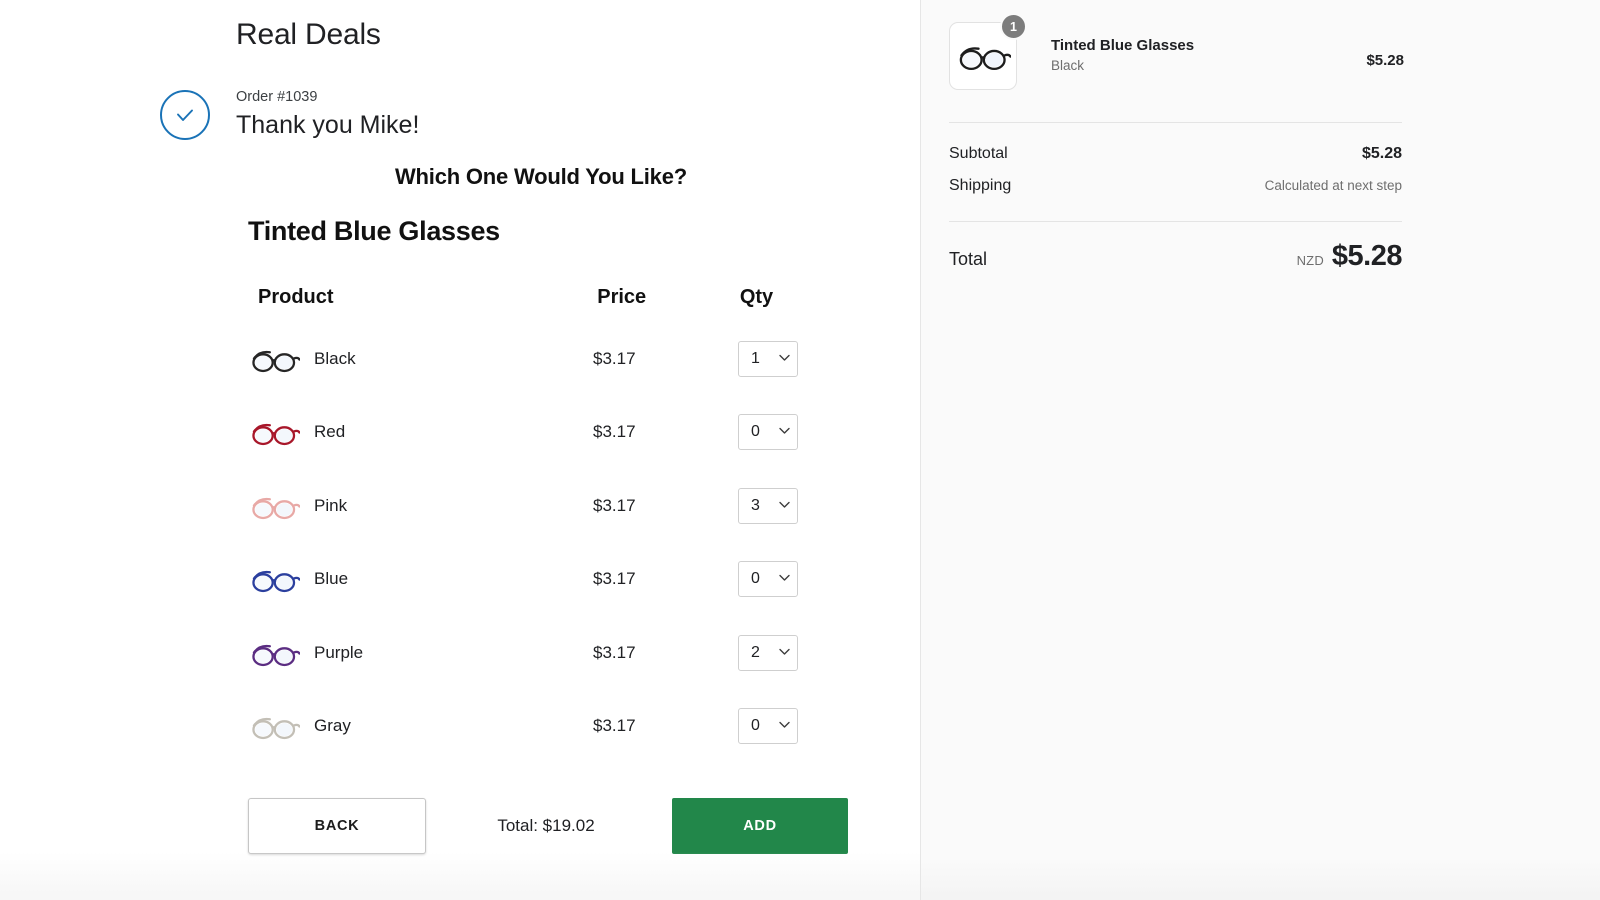  Describe the element at coordinates (420, 359) in the screenshot. I see `cell-product: Black` at that location.